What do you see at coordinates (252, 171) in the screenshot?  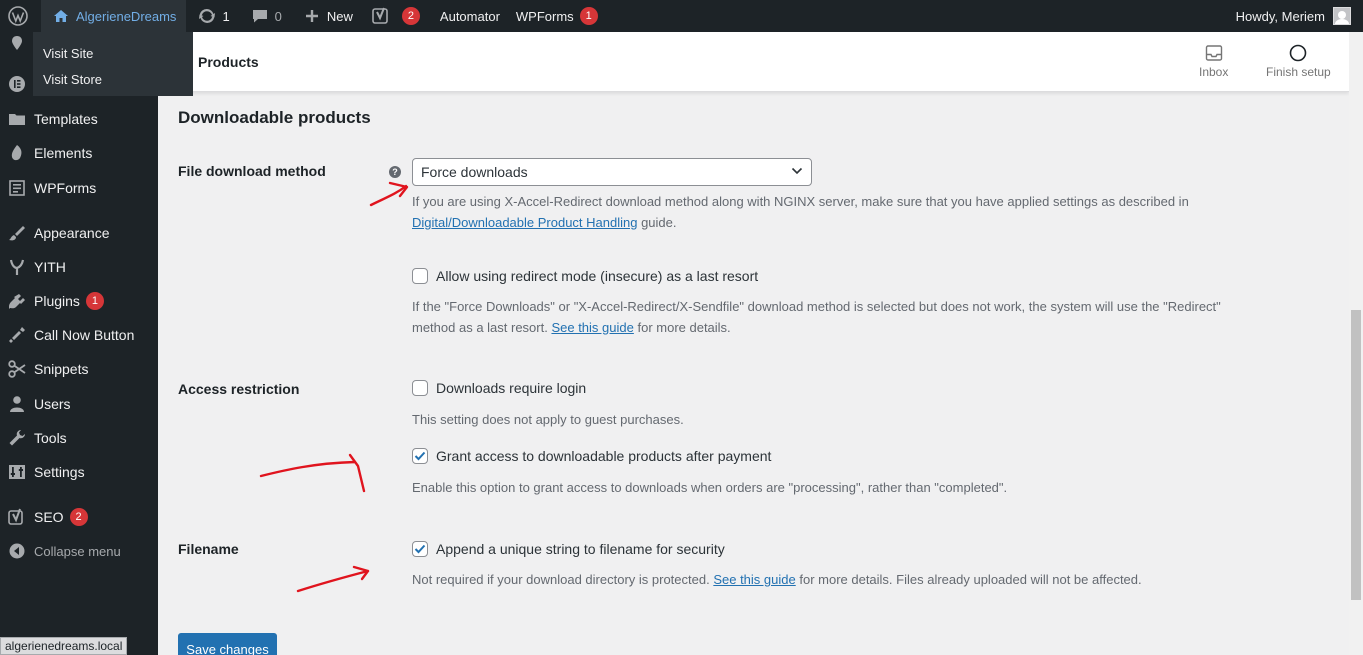 I see `file-download-method-label: File download method` at bounding box center [252, 171].